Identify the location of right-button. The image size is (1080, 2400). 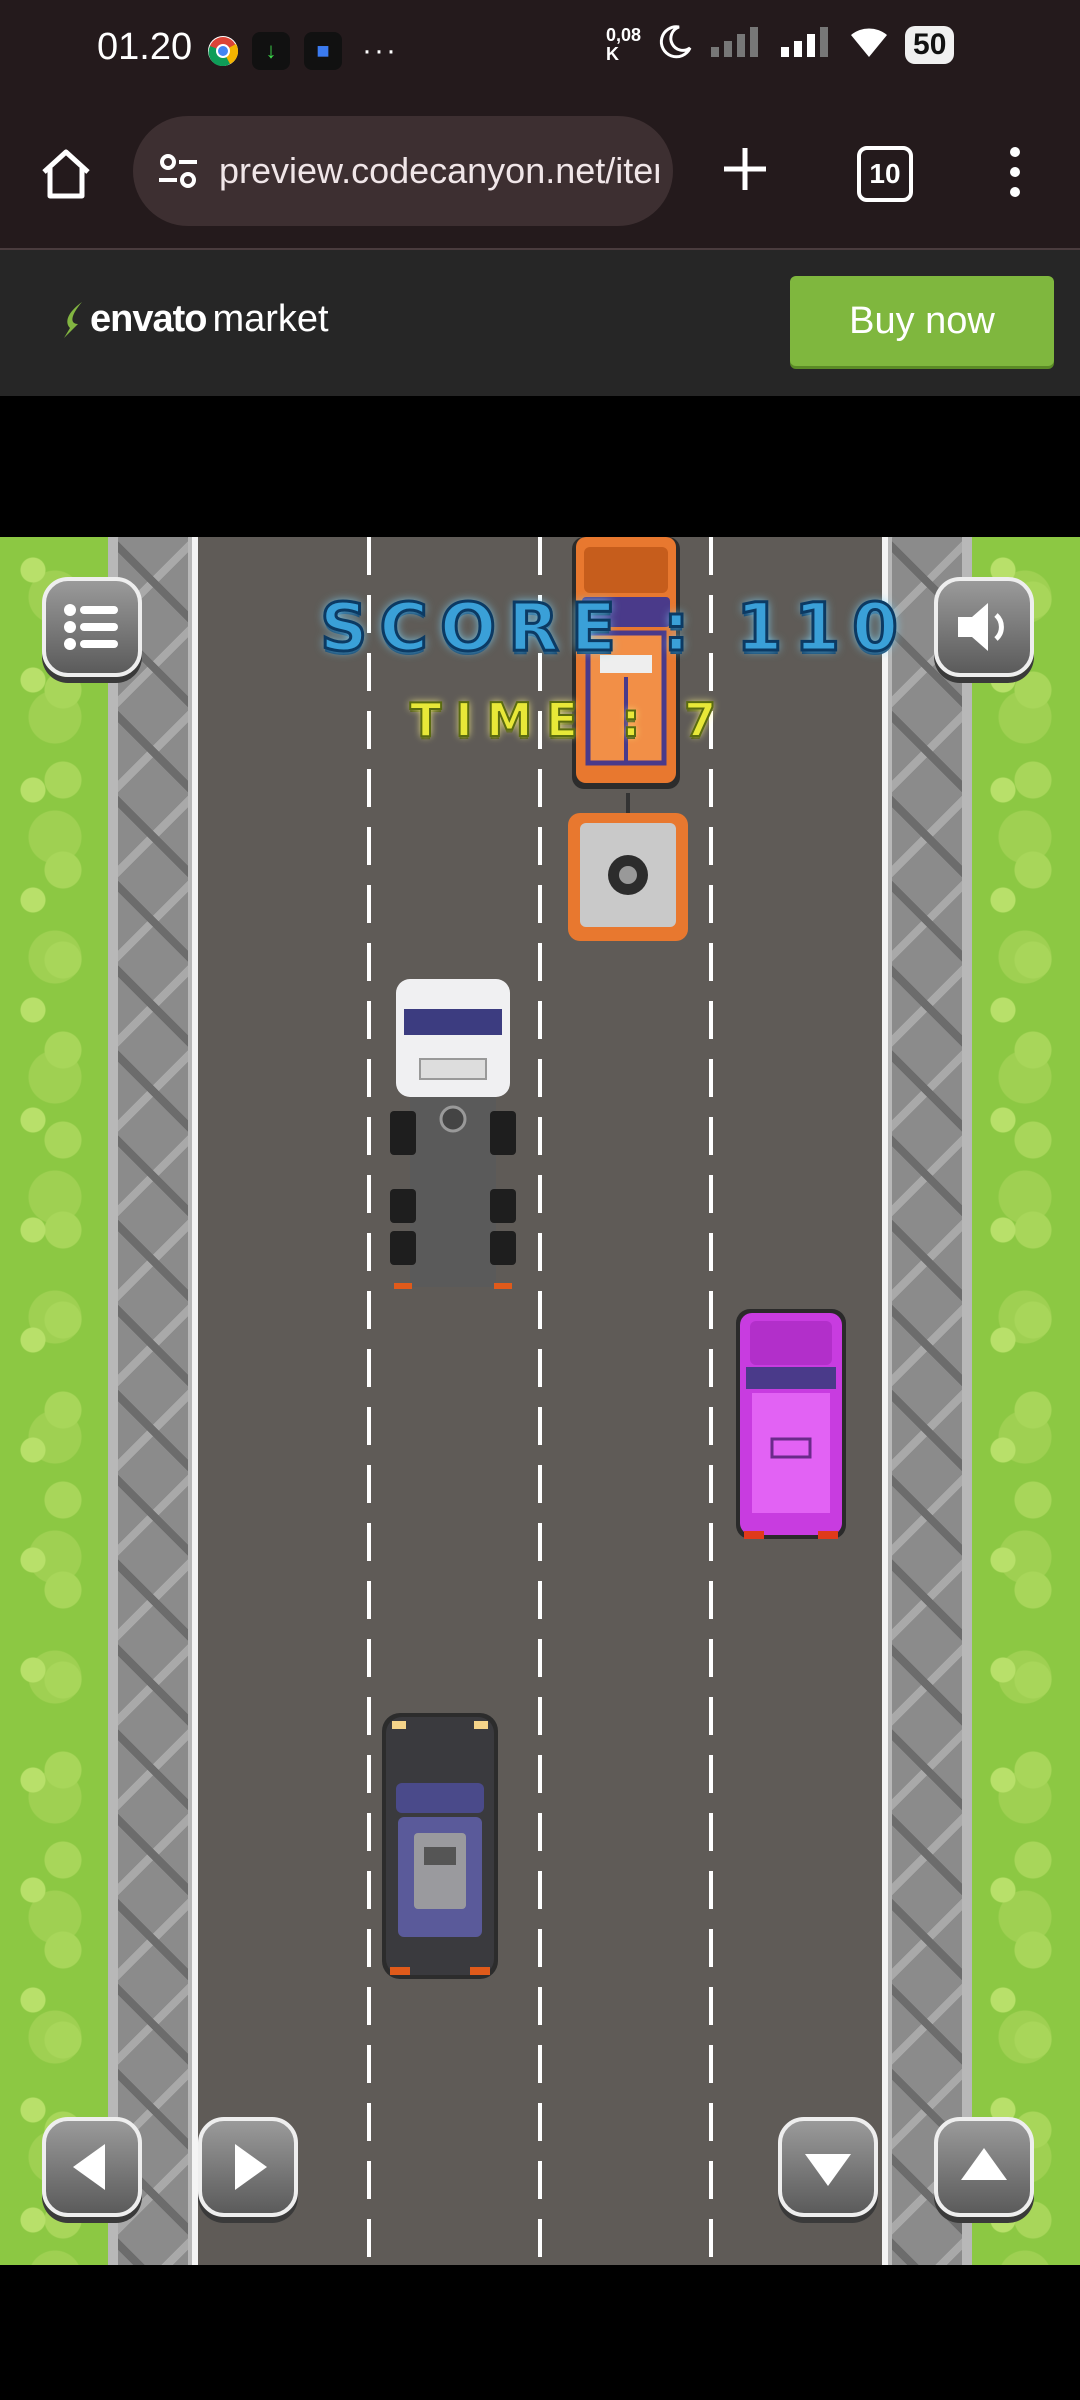
(248, 2167).